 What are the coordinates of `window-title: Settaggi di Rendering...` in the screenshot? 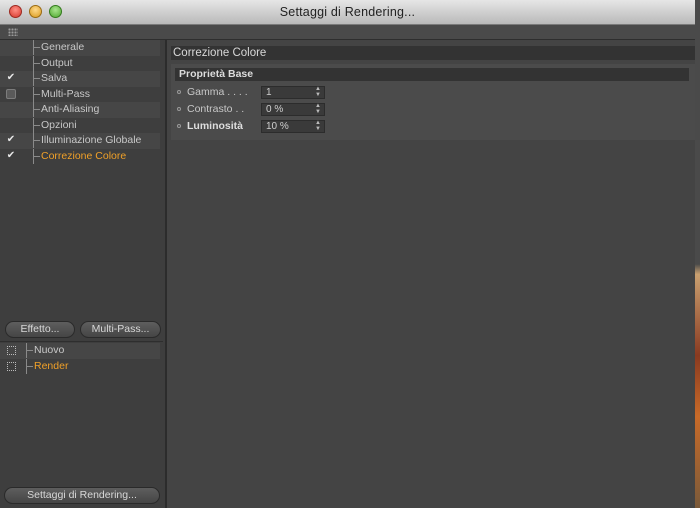 It's located at (347, 12).